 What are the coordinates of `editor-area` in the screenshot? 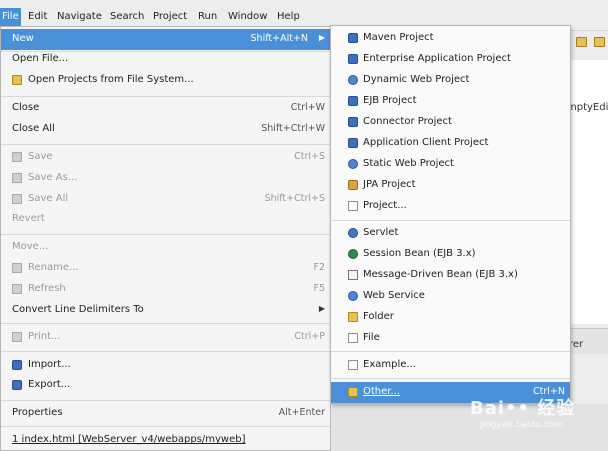 It's located at (587, 192).